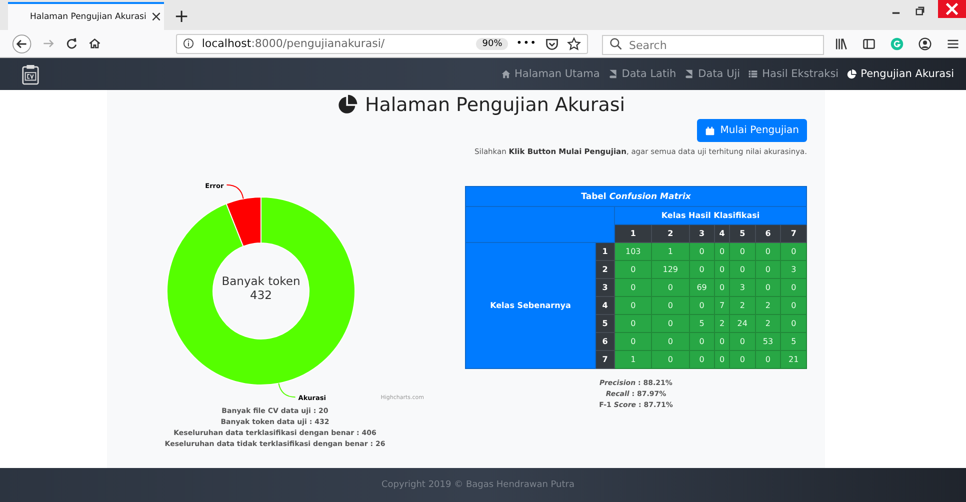 This screenshot has height=502, width=966. I want to click on cv-clipboard-logo, so click(30, 74).